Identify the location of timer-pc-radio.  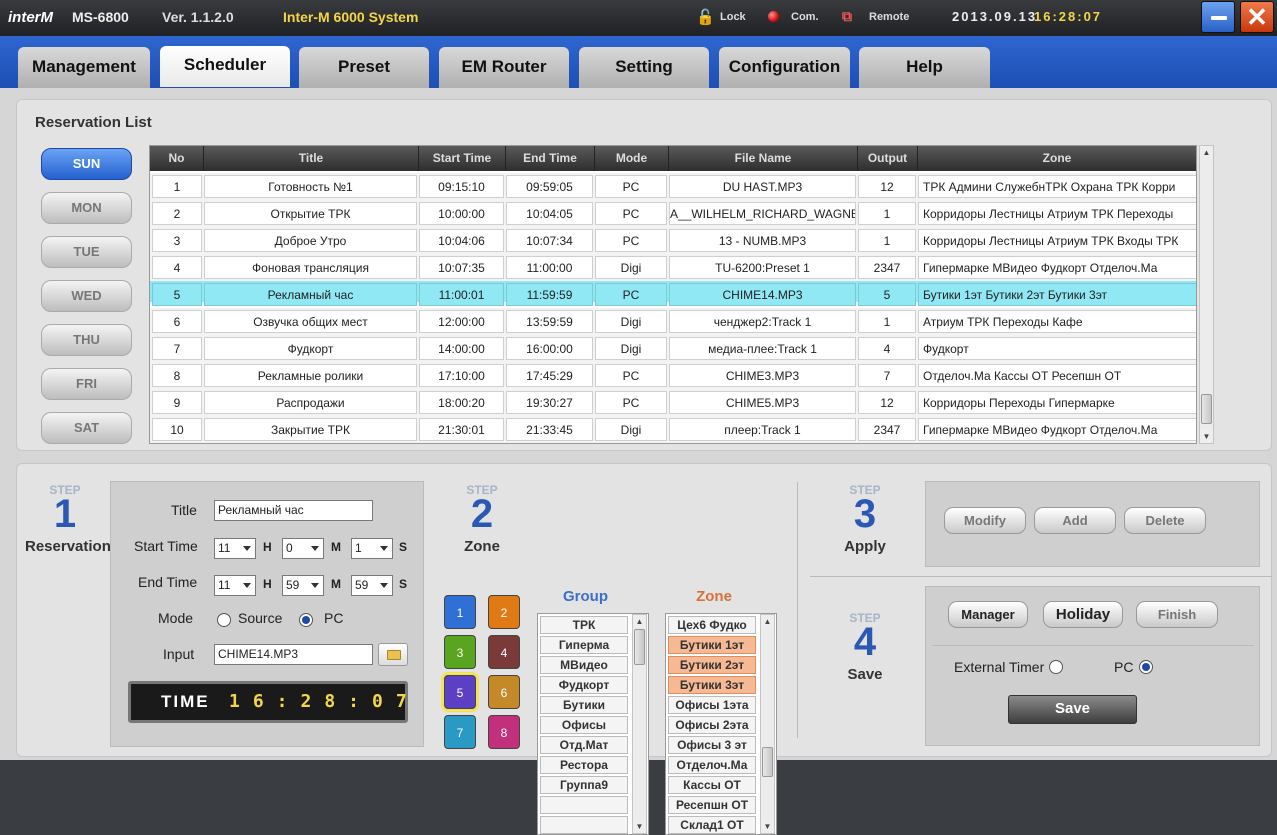
(1146, 667).